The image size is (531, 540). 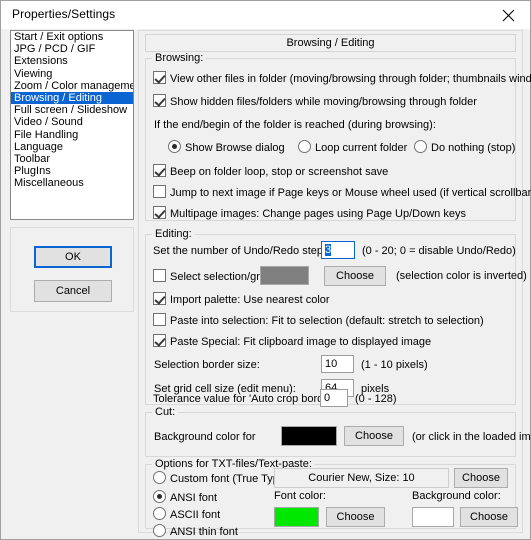 I want to click on cut-background-color-hint: (or click in the loaded image), so click(x=471, y=437).